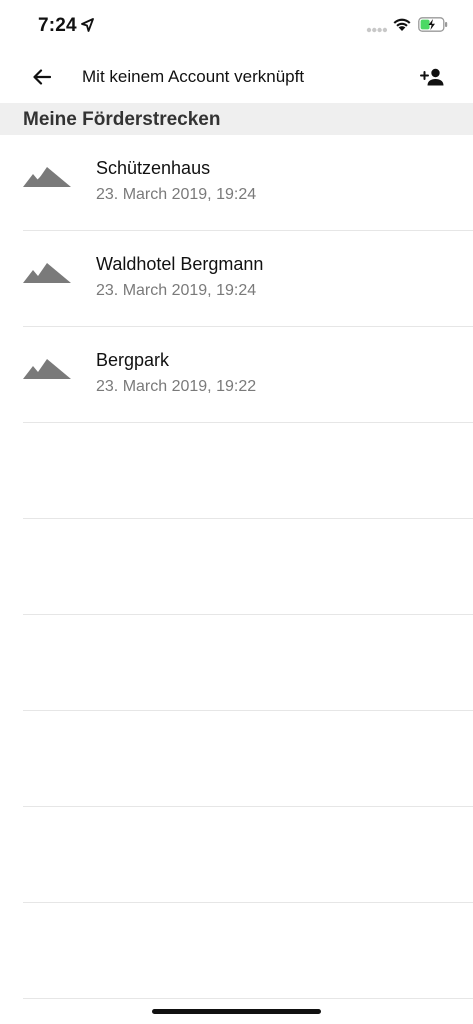 The image size is (473, 1024). I want to click on item-title: Waldhotel Bergmann, so click(180, 264).